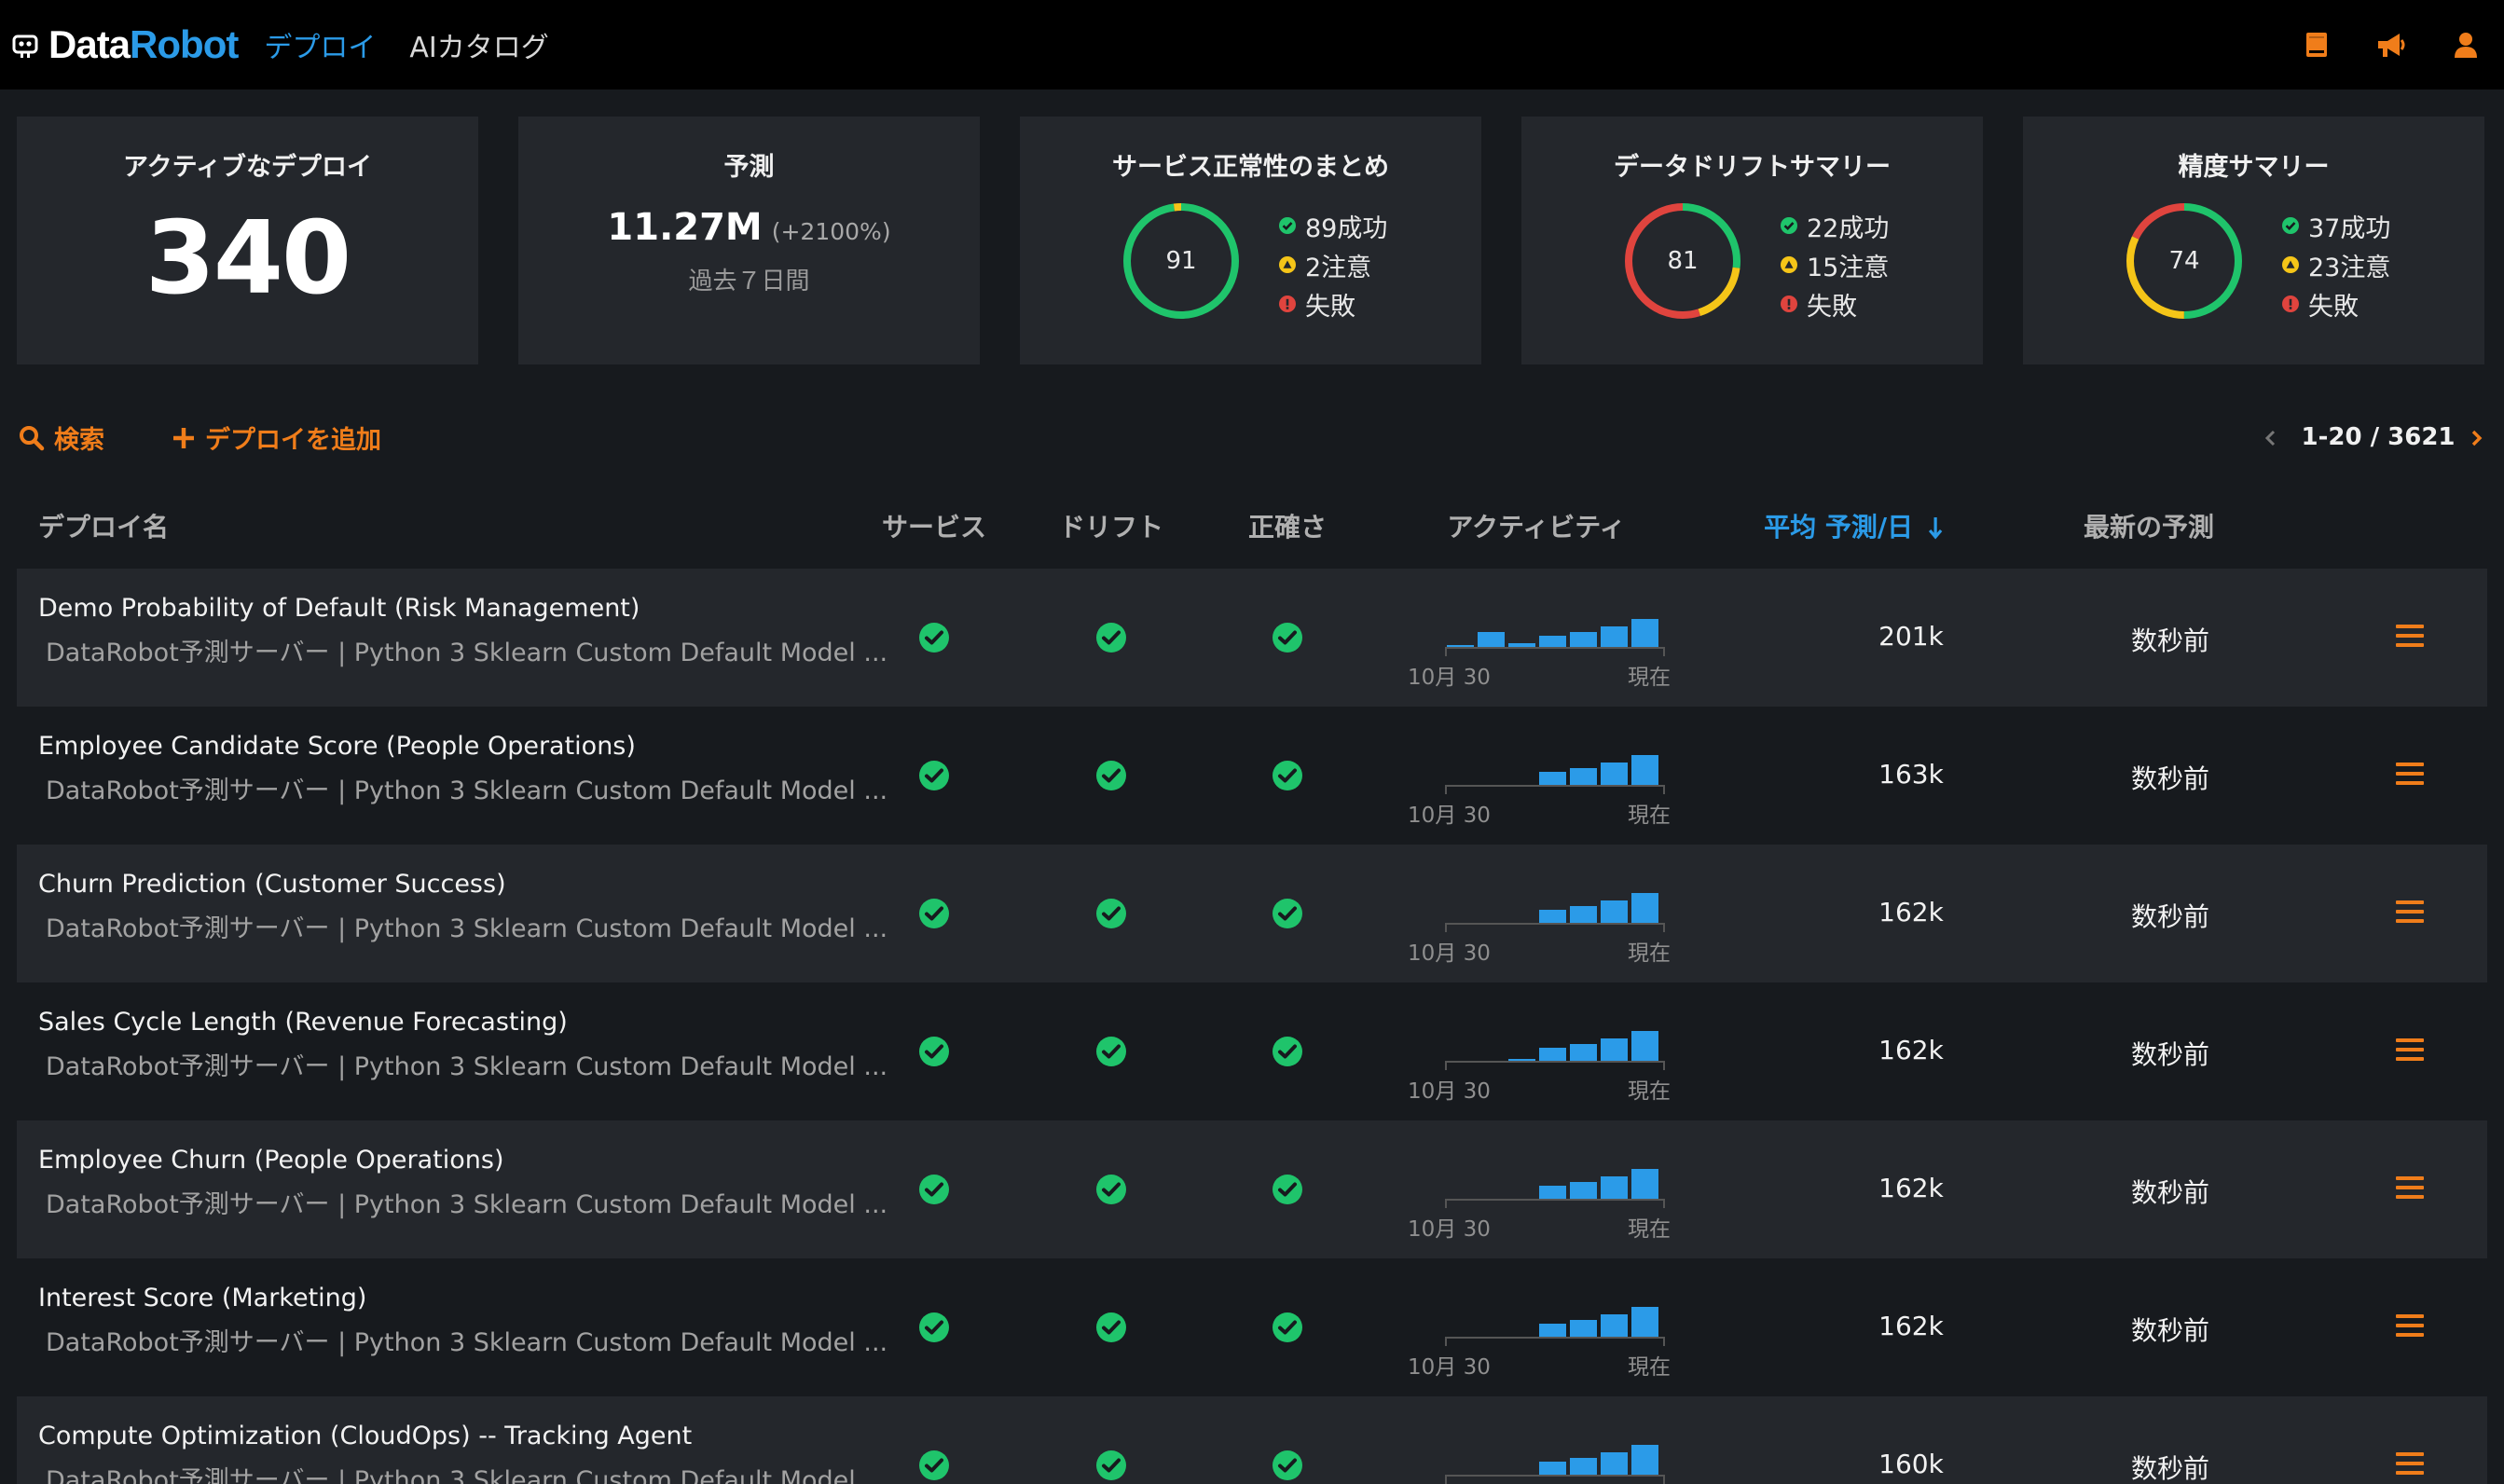  I want to click on avg-predictions-value: 201k, so click(1911, 637).